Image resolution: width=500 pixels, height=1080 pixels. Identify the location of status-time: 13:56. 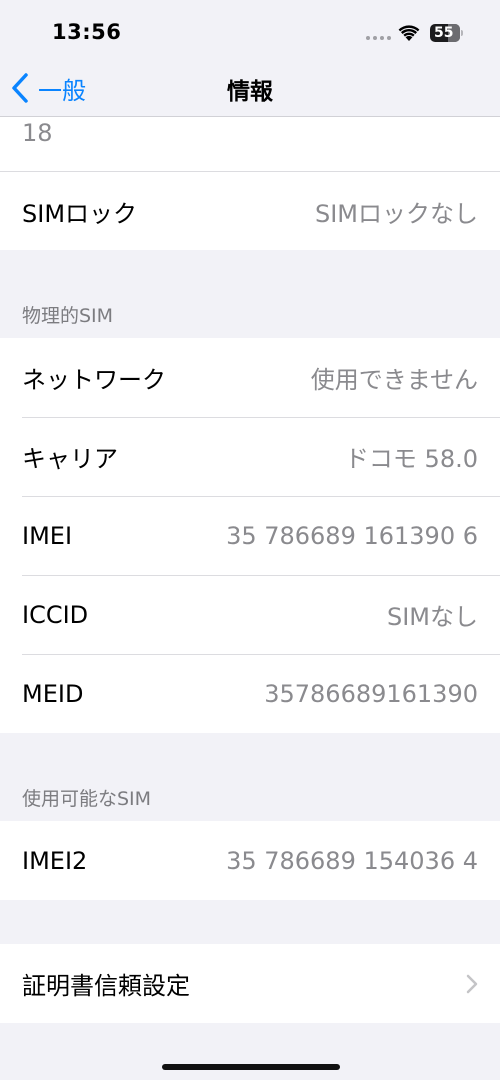
(87, 32).